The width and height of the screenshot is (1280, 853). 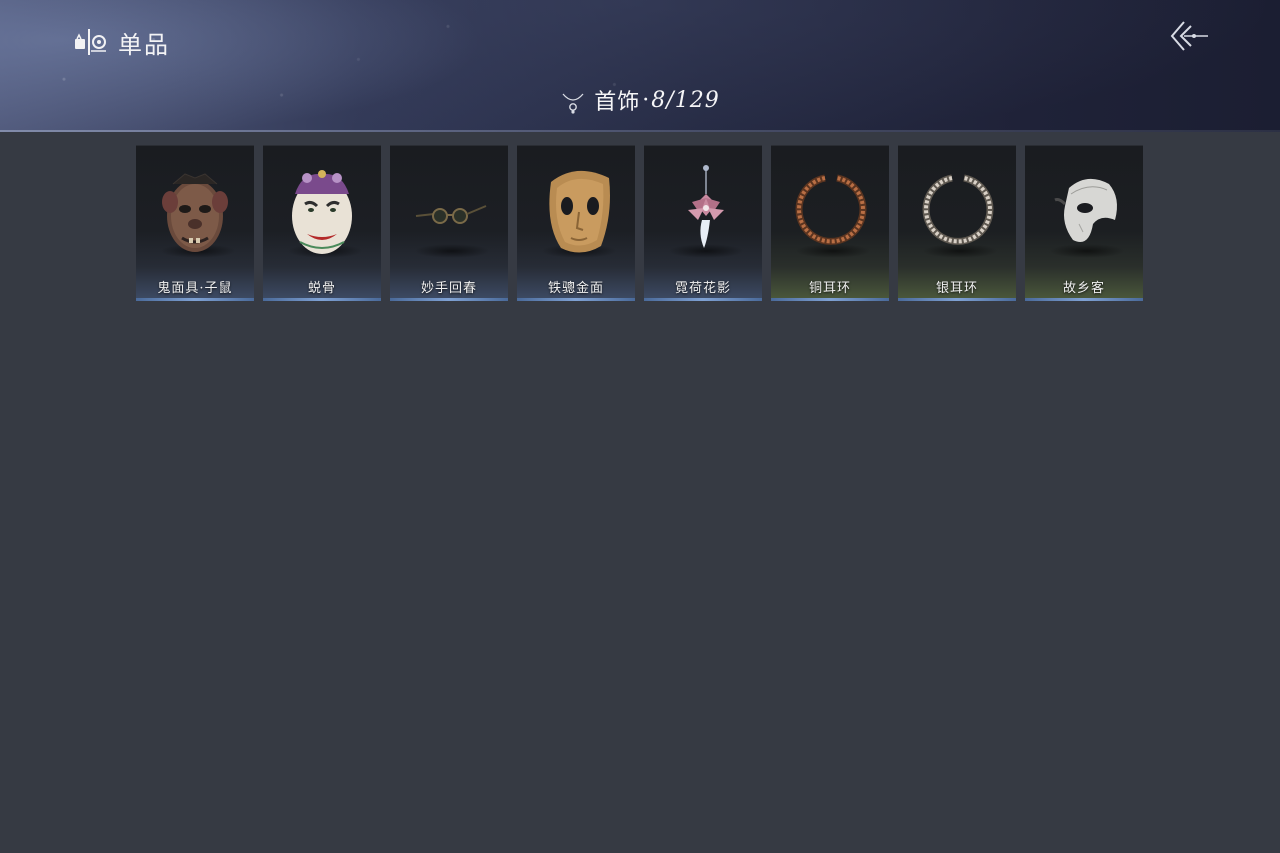 I want to click on back-button, so click(x=1188, y=36).